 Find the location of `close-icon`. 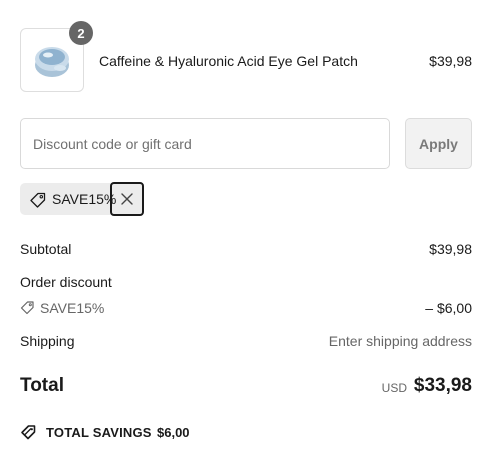

close-icon is located at coordinates (127, 199).